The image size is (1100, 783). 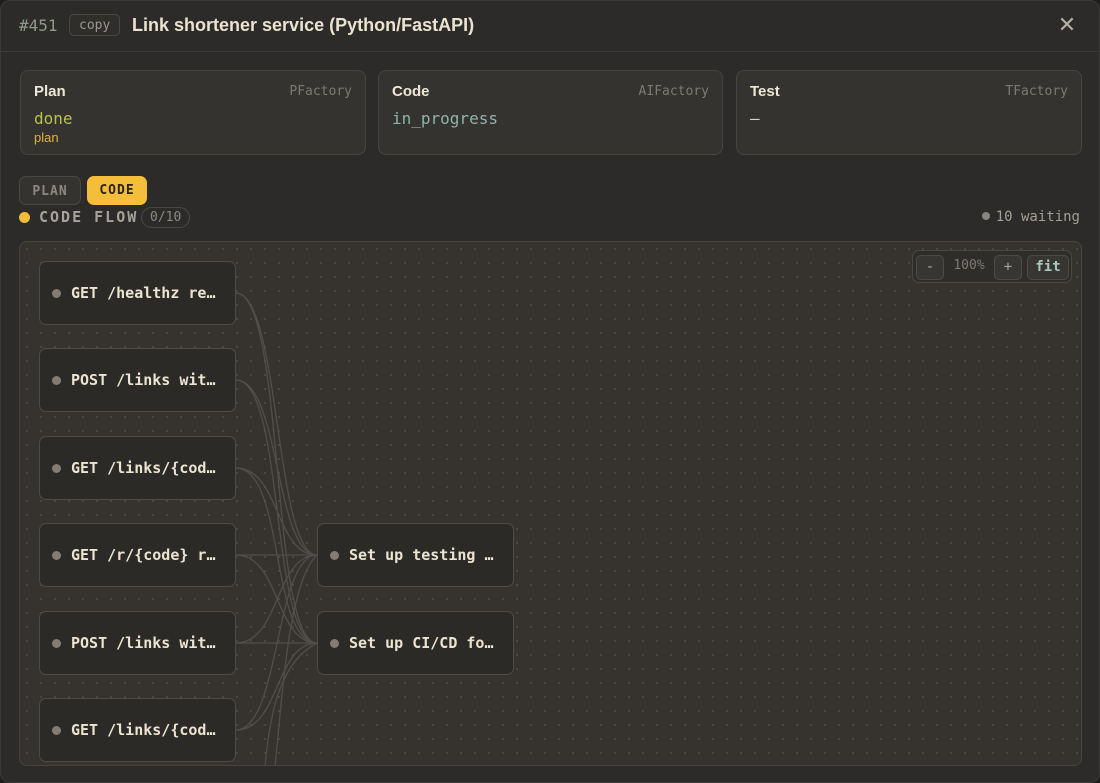 I want to click on zoom-in-button: +, so click(x=1008, y=267).